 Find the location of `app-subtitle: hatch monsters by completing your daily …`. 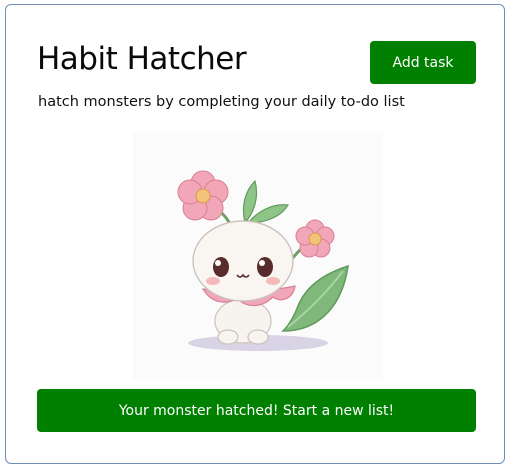

app-subtitle: hatch monsters by completing your daily … is located at coordinates (221, 102).